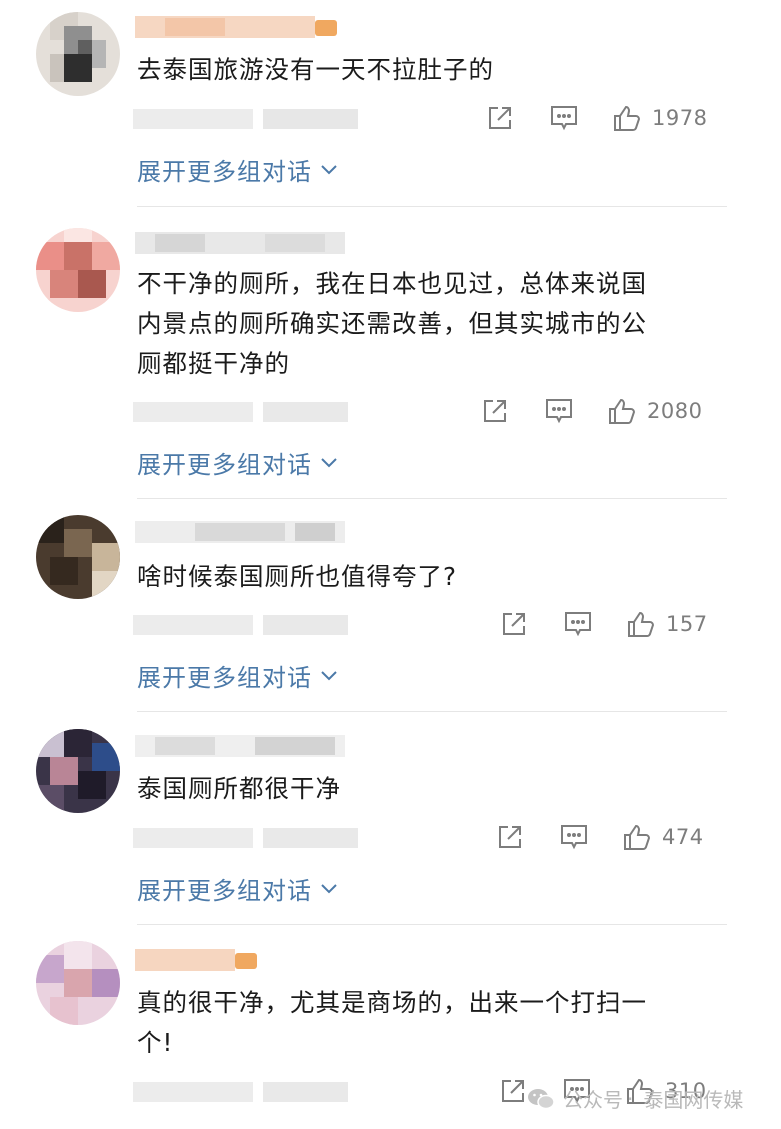  I want to click on like-button: 2080, so click(654, 411).